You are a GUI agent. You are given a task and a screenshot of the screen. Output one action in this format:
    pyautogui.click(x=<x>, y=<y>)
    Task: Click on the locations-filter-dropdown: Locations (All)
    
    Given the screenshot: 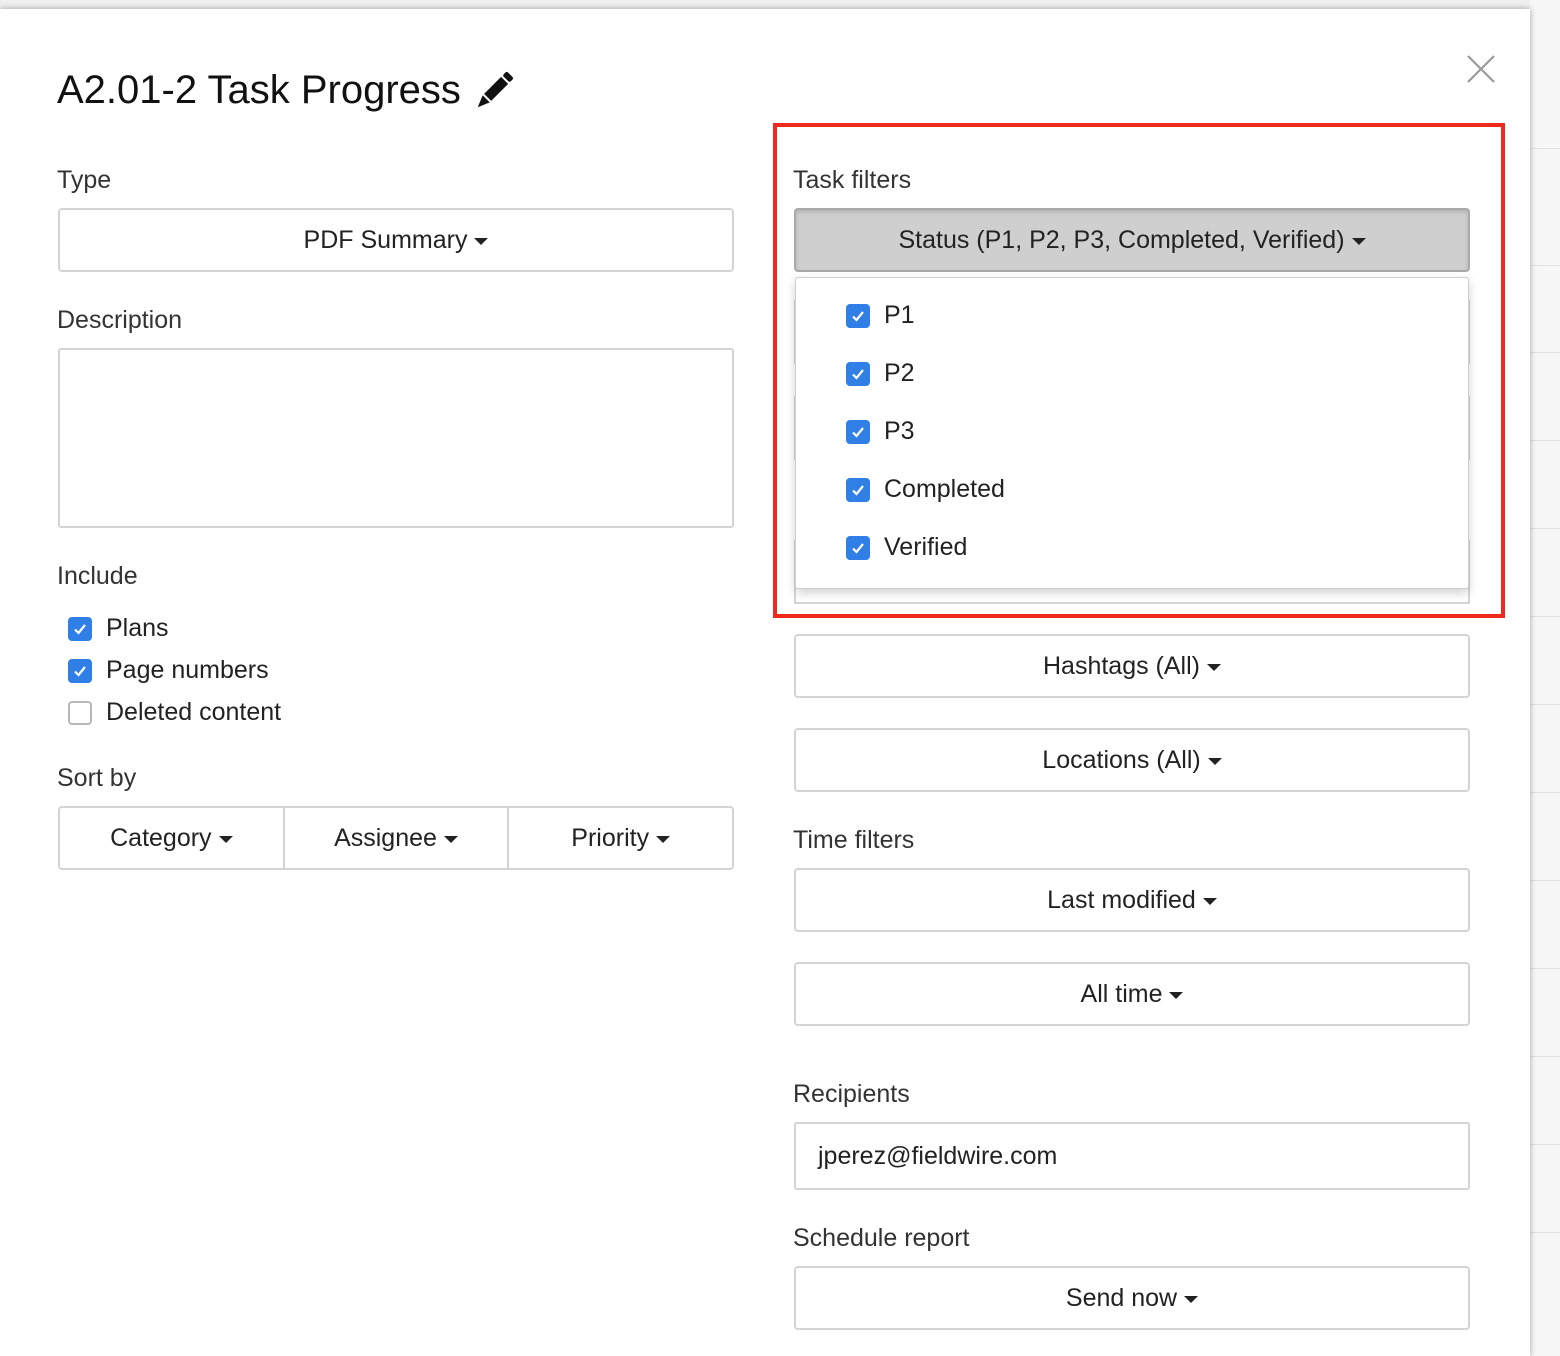 What is the action you would take?
    pyautogui.click(x=1132, y=760)
    